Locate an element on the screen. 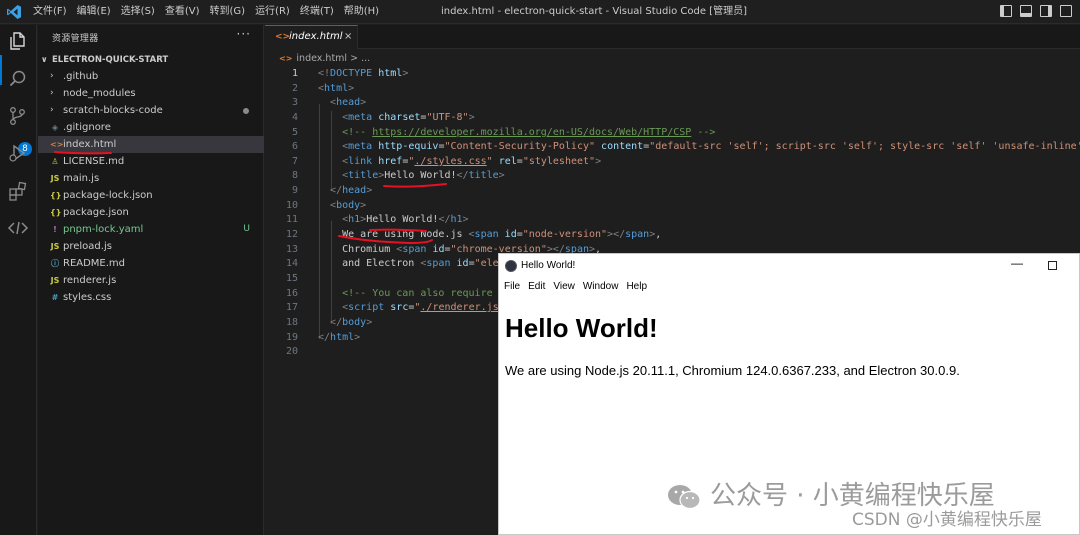  code-token: ./renderer.js is located at coordinates (459, 308).